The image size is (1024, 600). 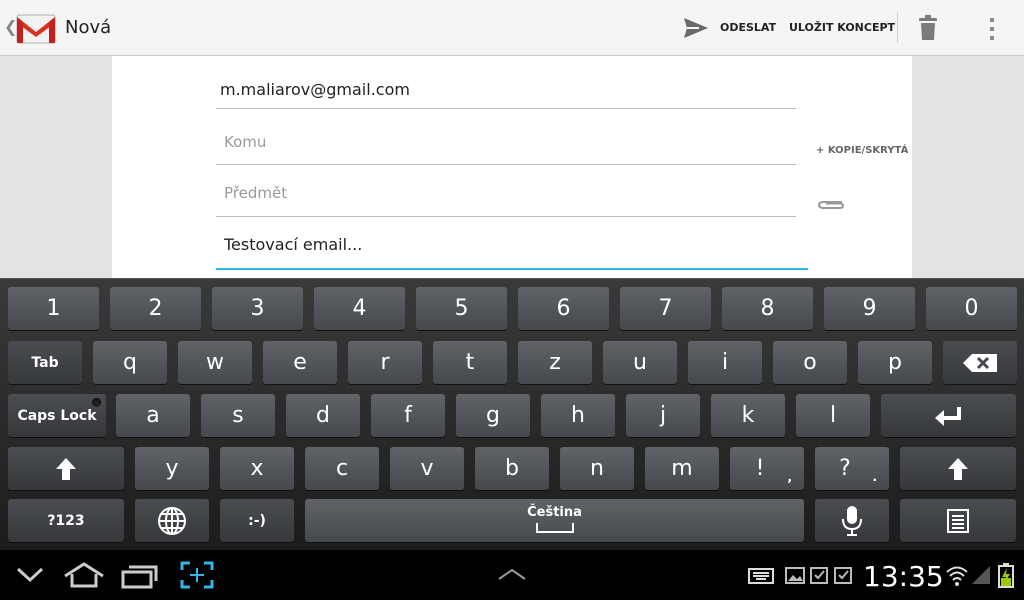 I want to click on key-comma-hint: ,, so click(x=789, y=477).